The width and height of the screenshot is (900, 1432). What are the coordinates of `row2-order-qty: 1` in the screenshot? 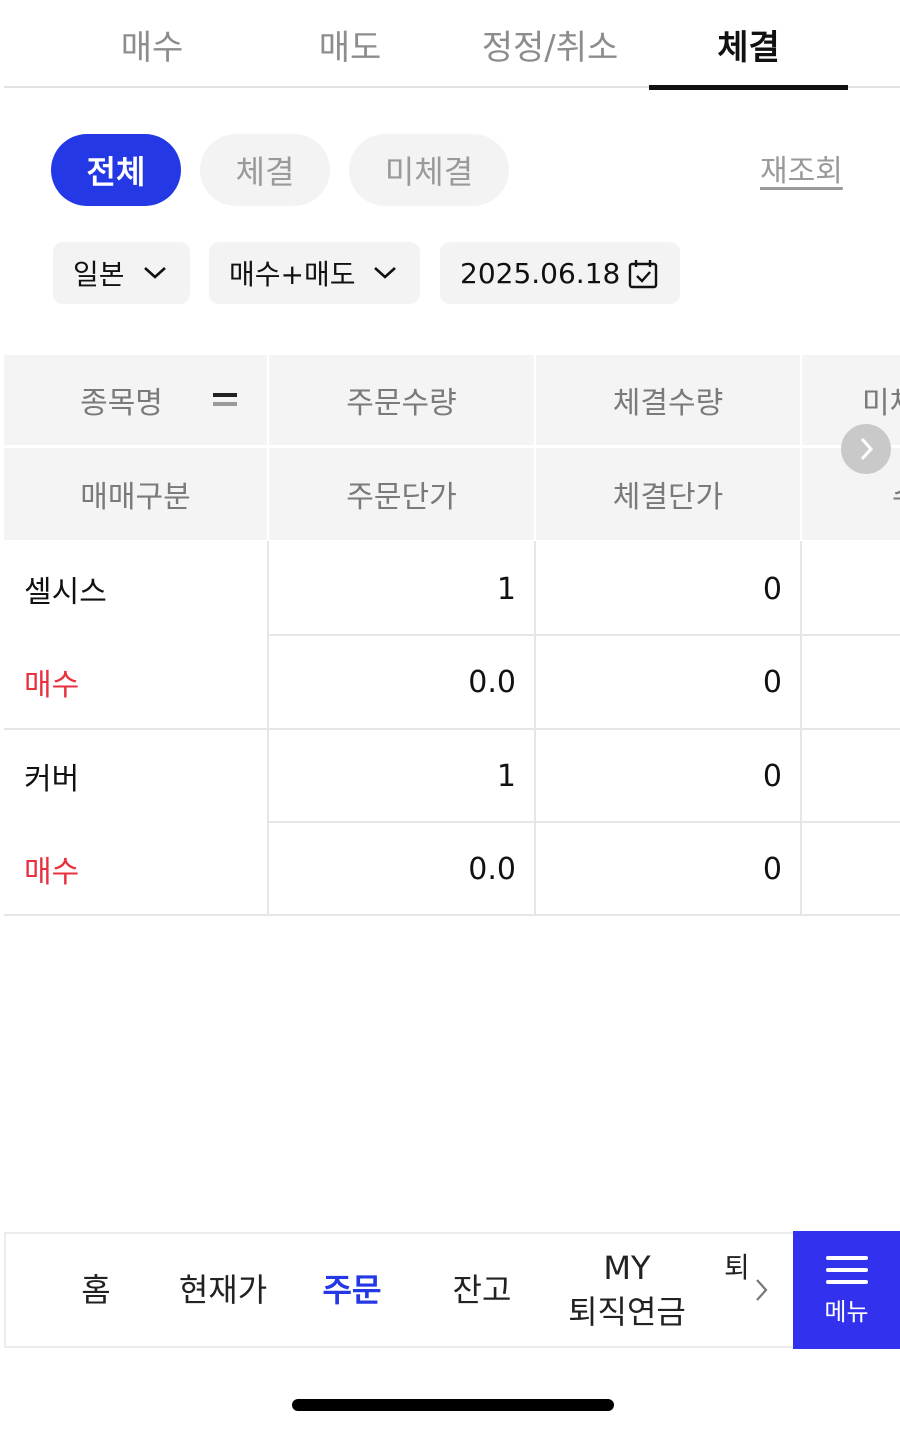 It's located at (506, 776).